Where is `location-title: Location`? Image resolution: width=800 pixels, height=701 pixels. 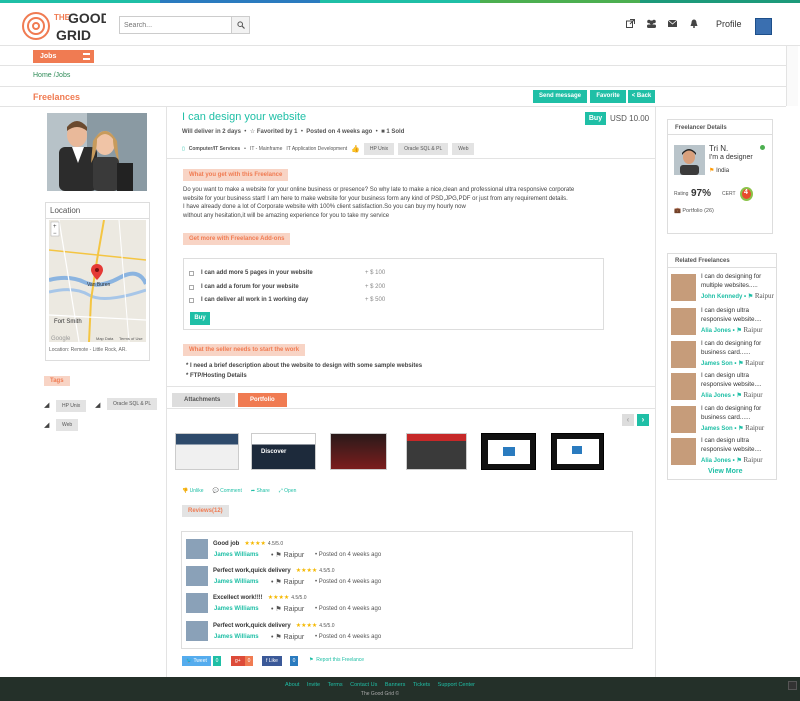 location-title: Location is located at coordinates (97, 211).